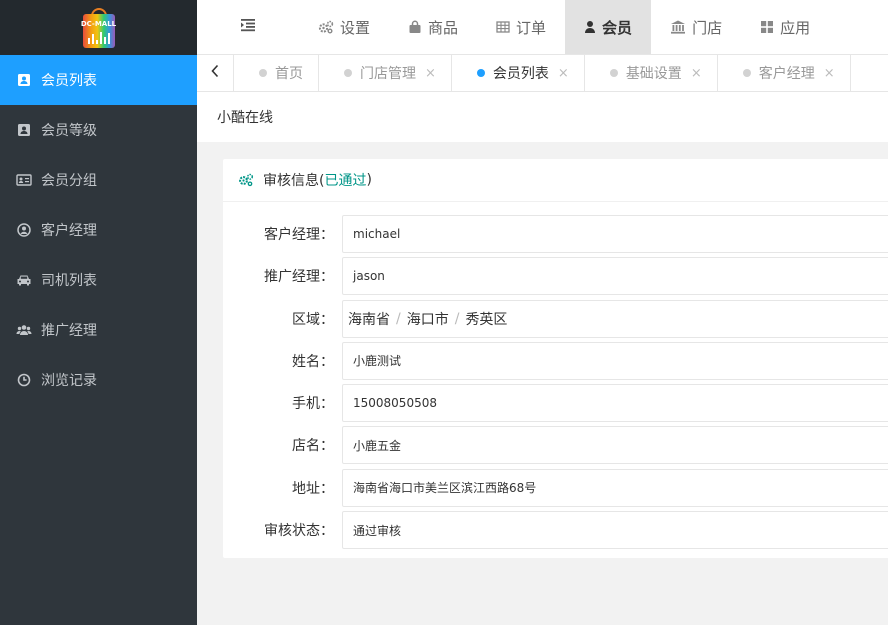  I want to click on nav-item-apps: 应用, so click(785, 27).